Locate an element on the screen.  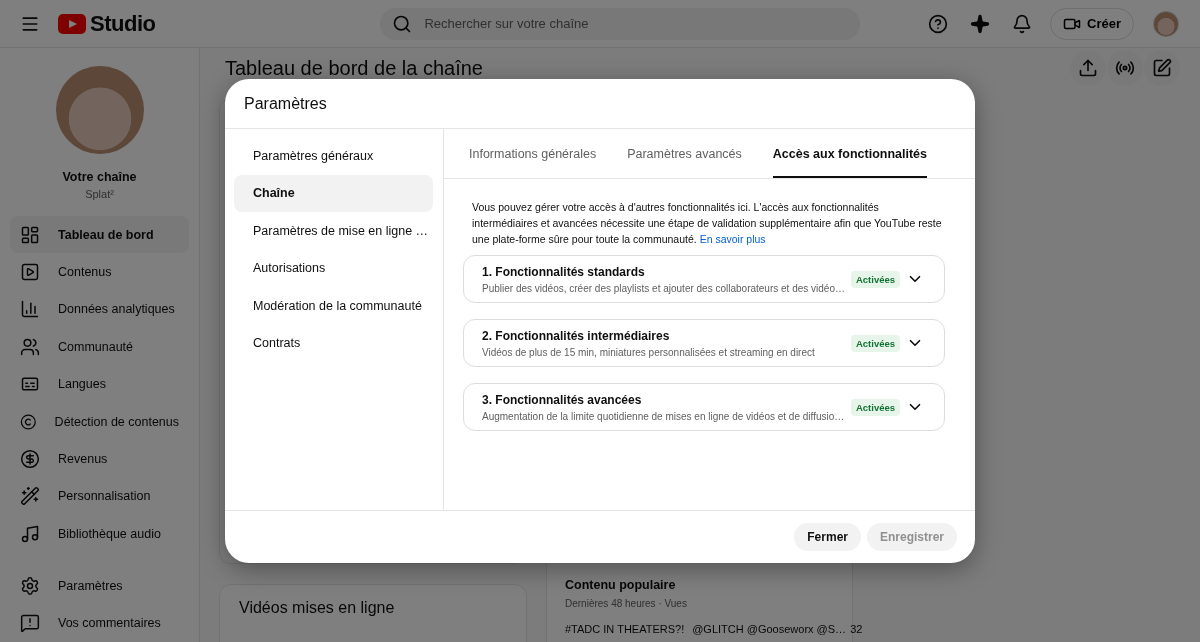
sidebar-item: Contenus is located at coordinates (99, 272).